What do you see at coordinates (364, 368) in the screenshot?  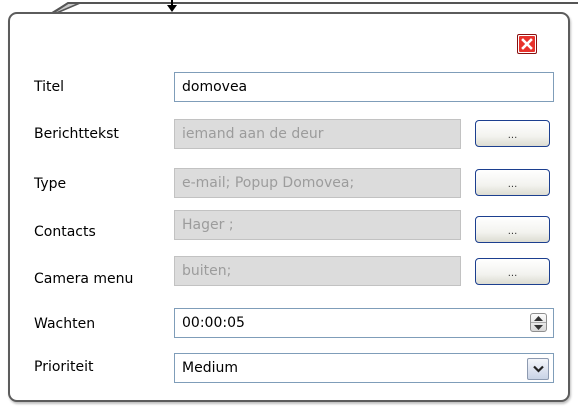 I see `prioriteit-select: Medium` at bounding box center [364, 368].